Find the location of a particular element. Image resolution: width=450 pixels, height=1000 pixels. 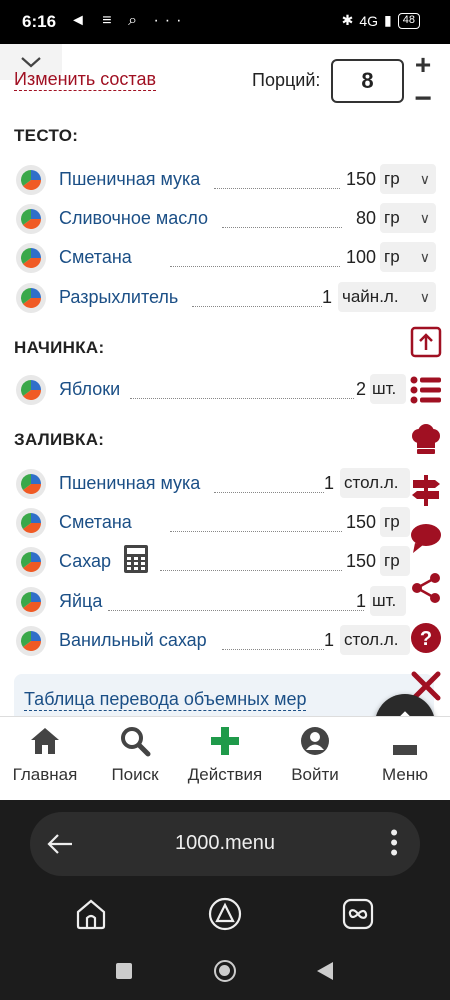

url-text: 1000.menu is located at coordinates (225, 843).